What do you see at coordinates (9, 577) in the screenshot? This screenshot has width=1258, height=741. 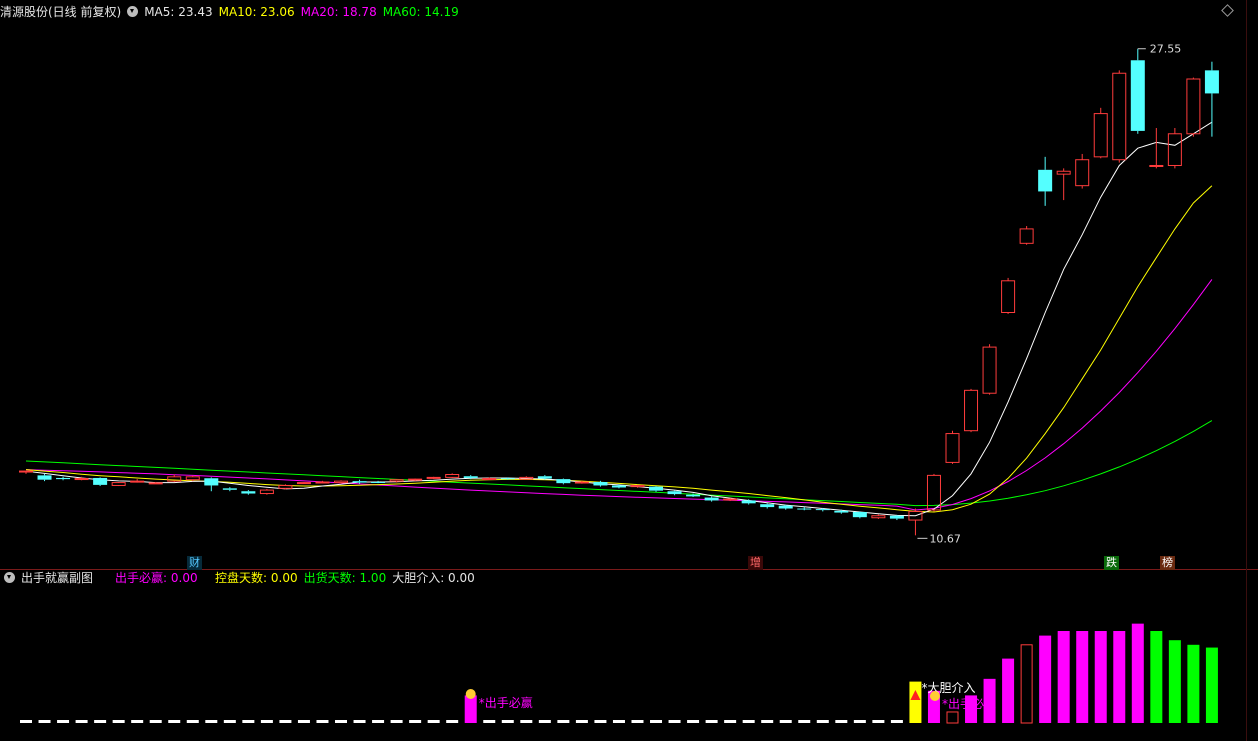 I see `dropdown-circle-icon` at bounding box center [9, 577].